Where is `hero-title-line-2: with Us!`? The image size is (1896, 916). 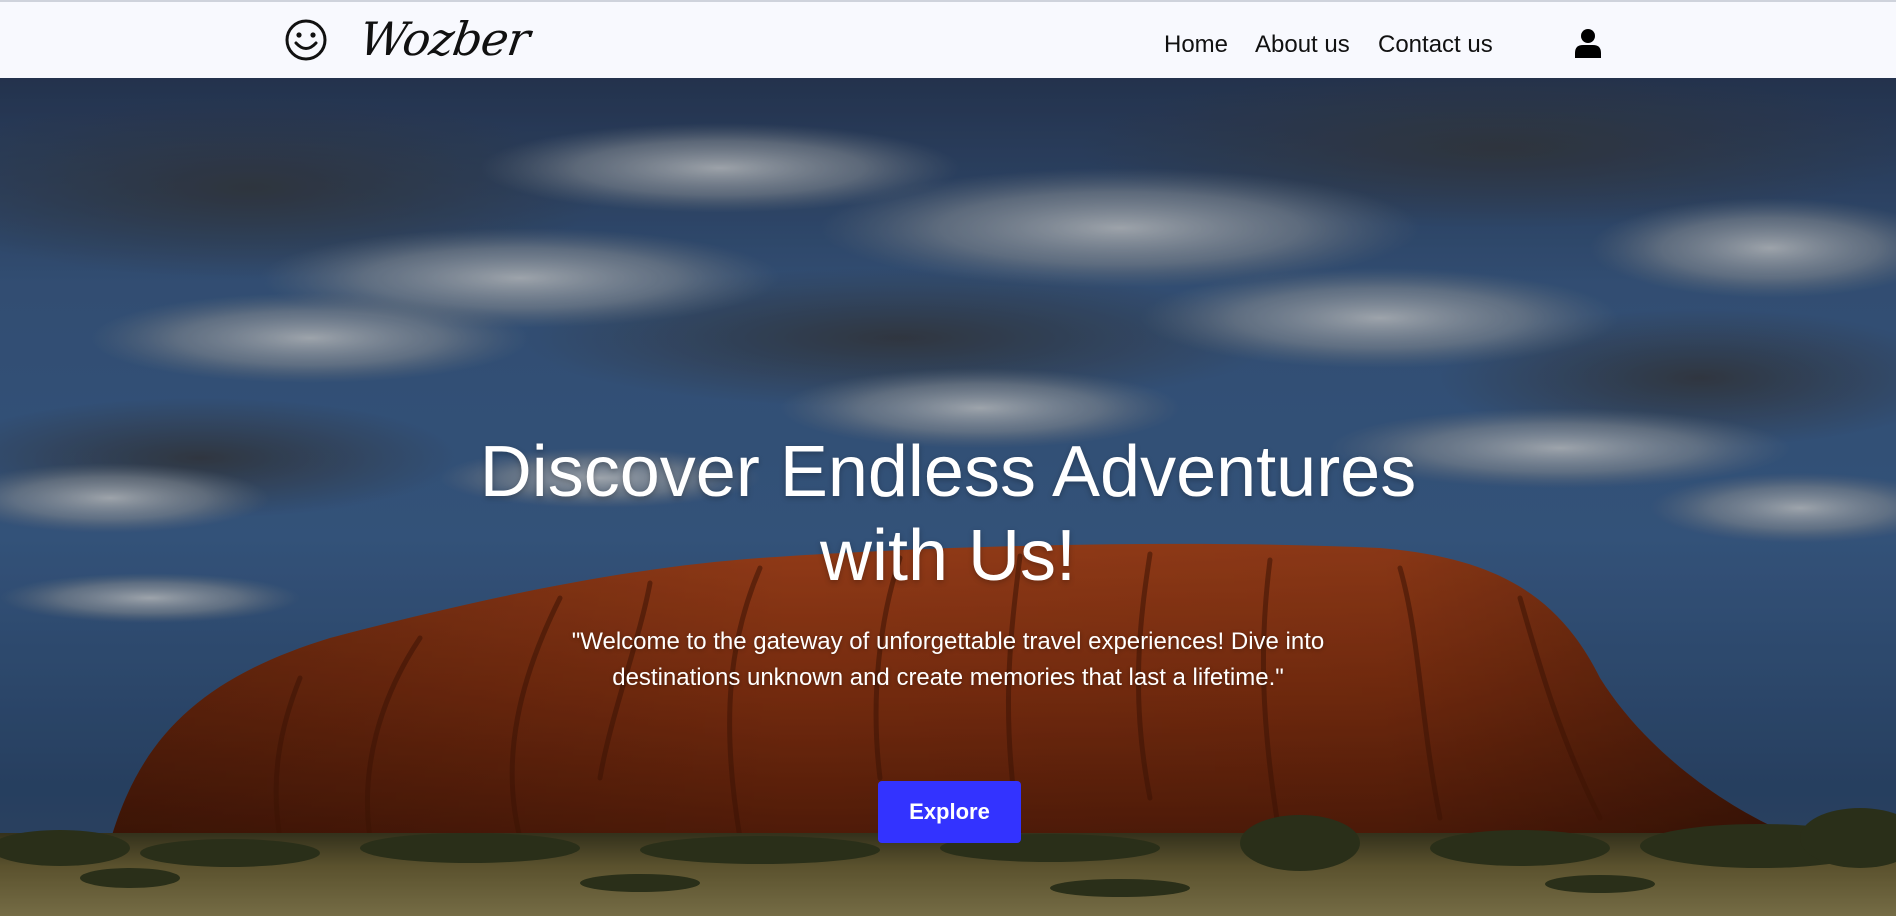 hero-title-line-2: with Us! is located at coordinates (948, 556).